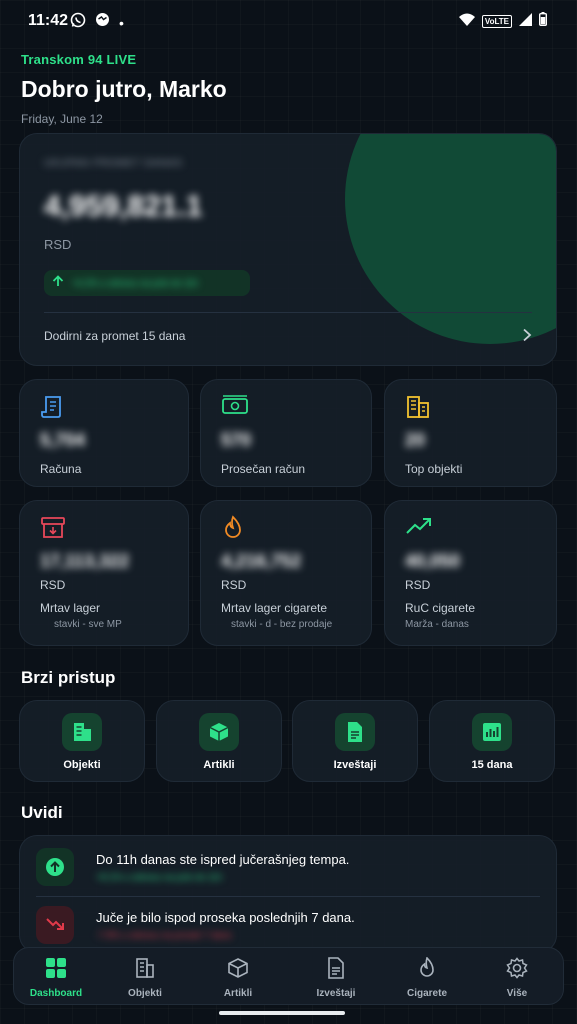  What do you see at coordinates (124, 89) in the screenshot?
I see `greeting-title: Dobro jutro, Marko` at bounding box center [124, 89].